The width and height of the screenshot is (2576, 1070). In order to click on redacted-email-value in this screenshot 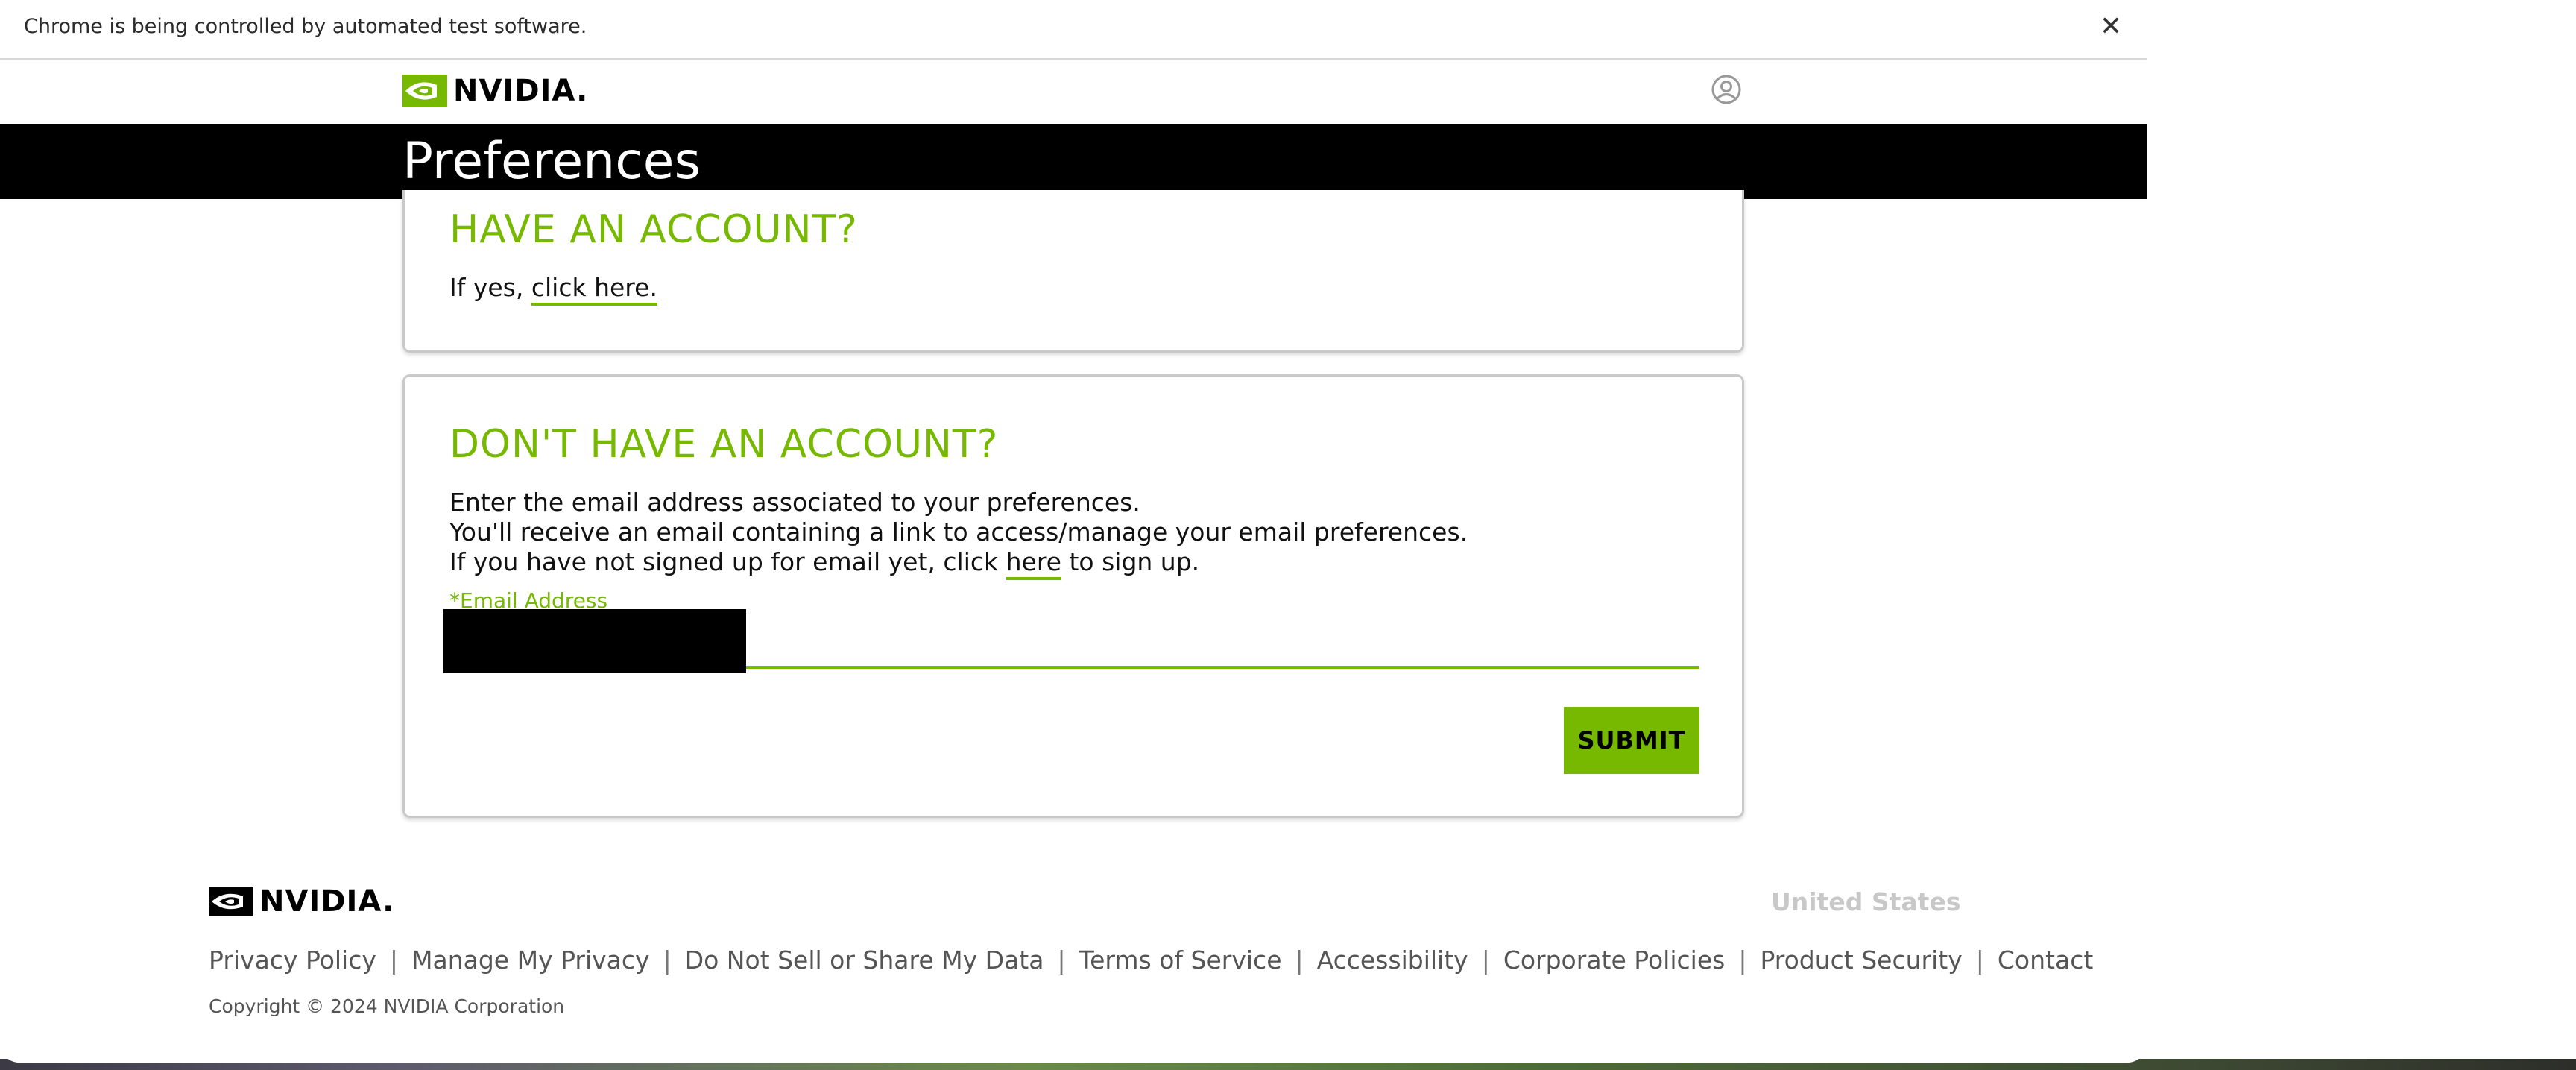, I will do `click(594, 641)`.